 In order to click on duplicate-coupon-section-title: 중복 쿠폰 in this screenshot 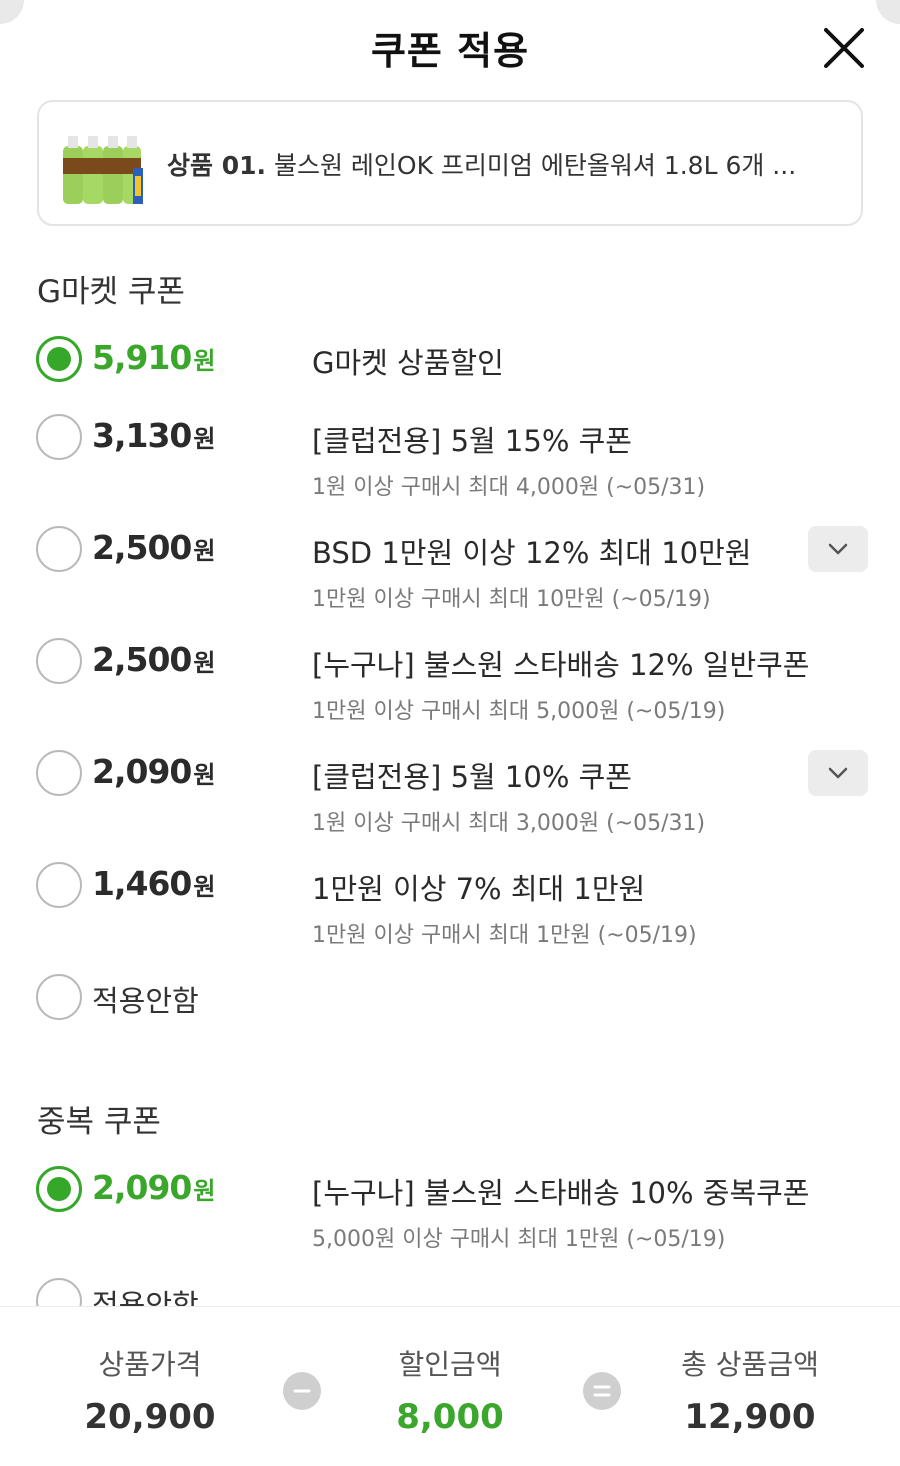, I will do `click(99, 1122)`.